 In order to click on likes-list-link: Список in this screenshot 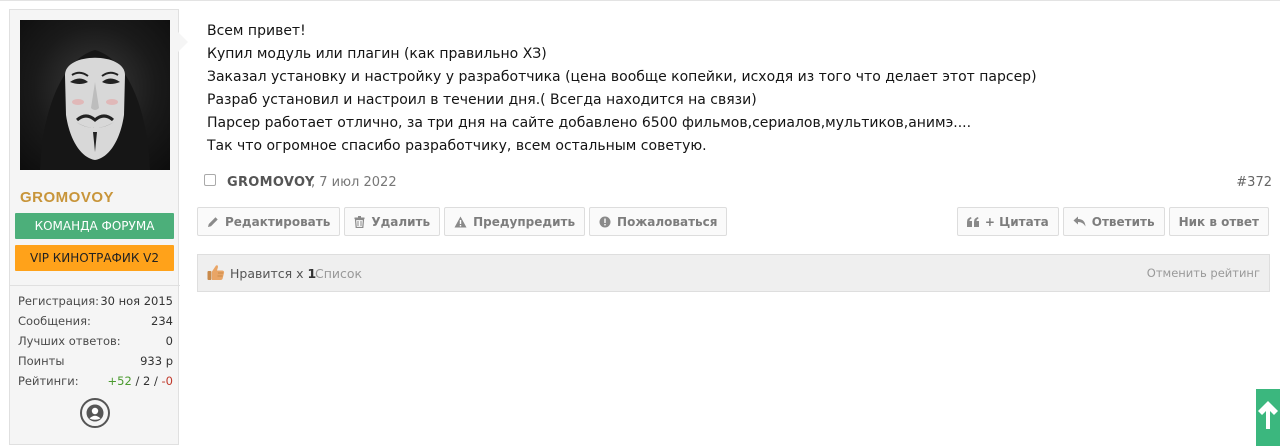, I will do `click(338, 273)`.